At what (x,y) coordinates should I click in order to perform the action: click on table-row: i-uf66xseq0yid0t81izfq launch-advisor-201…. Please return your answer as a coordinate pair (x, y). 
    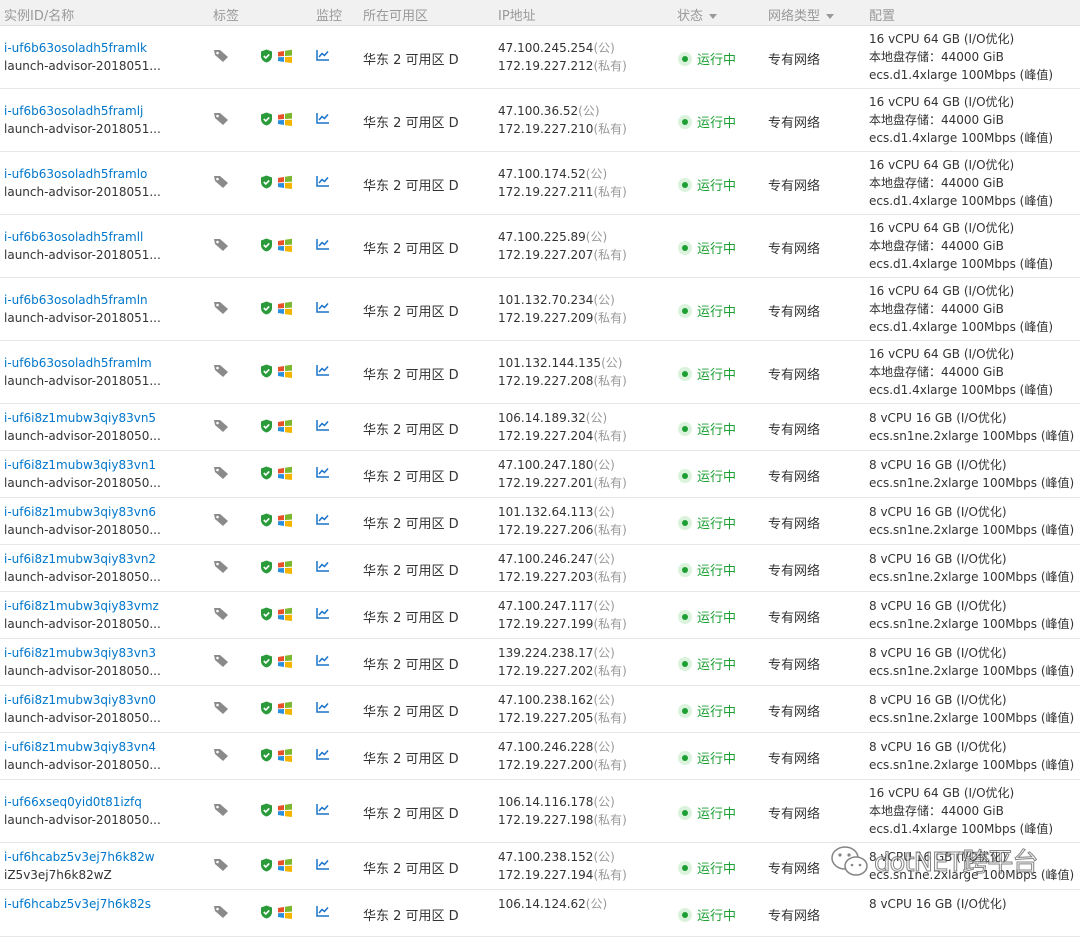
    Looking at the image, I should click on (540, 811).